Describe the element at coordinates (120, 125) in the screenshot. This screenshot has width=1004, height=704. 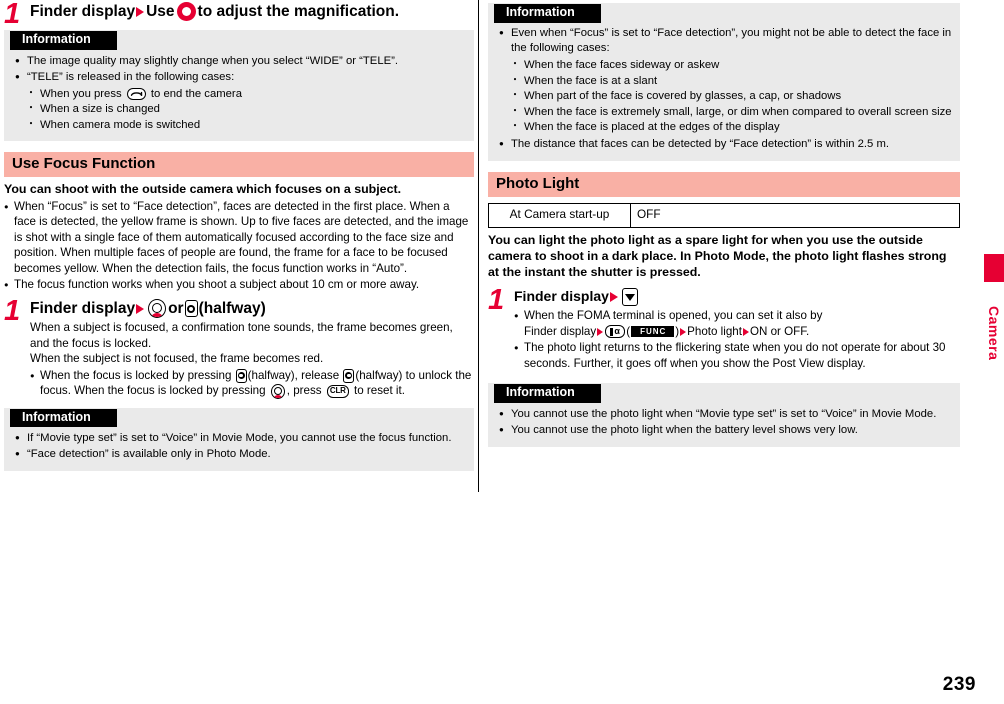
I see `item-text: When camera mode is switched` at that location.